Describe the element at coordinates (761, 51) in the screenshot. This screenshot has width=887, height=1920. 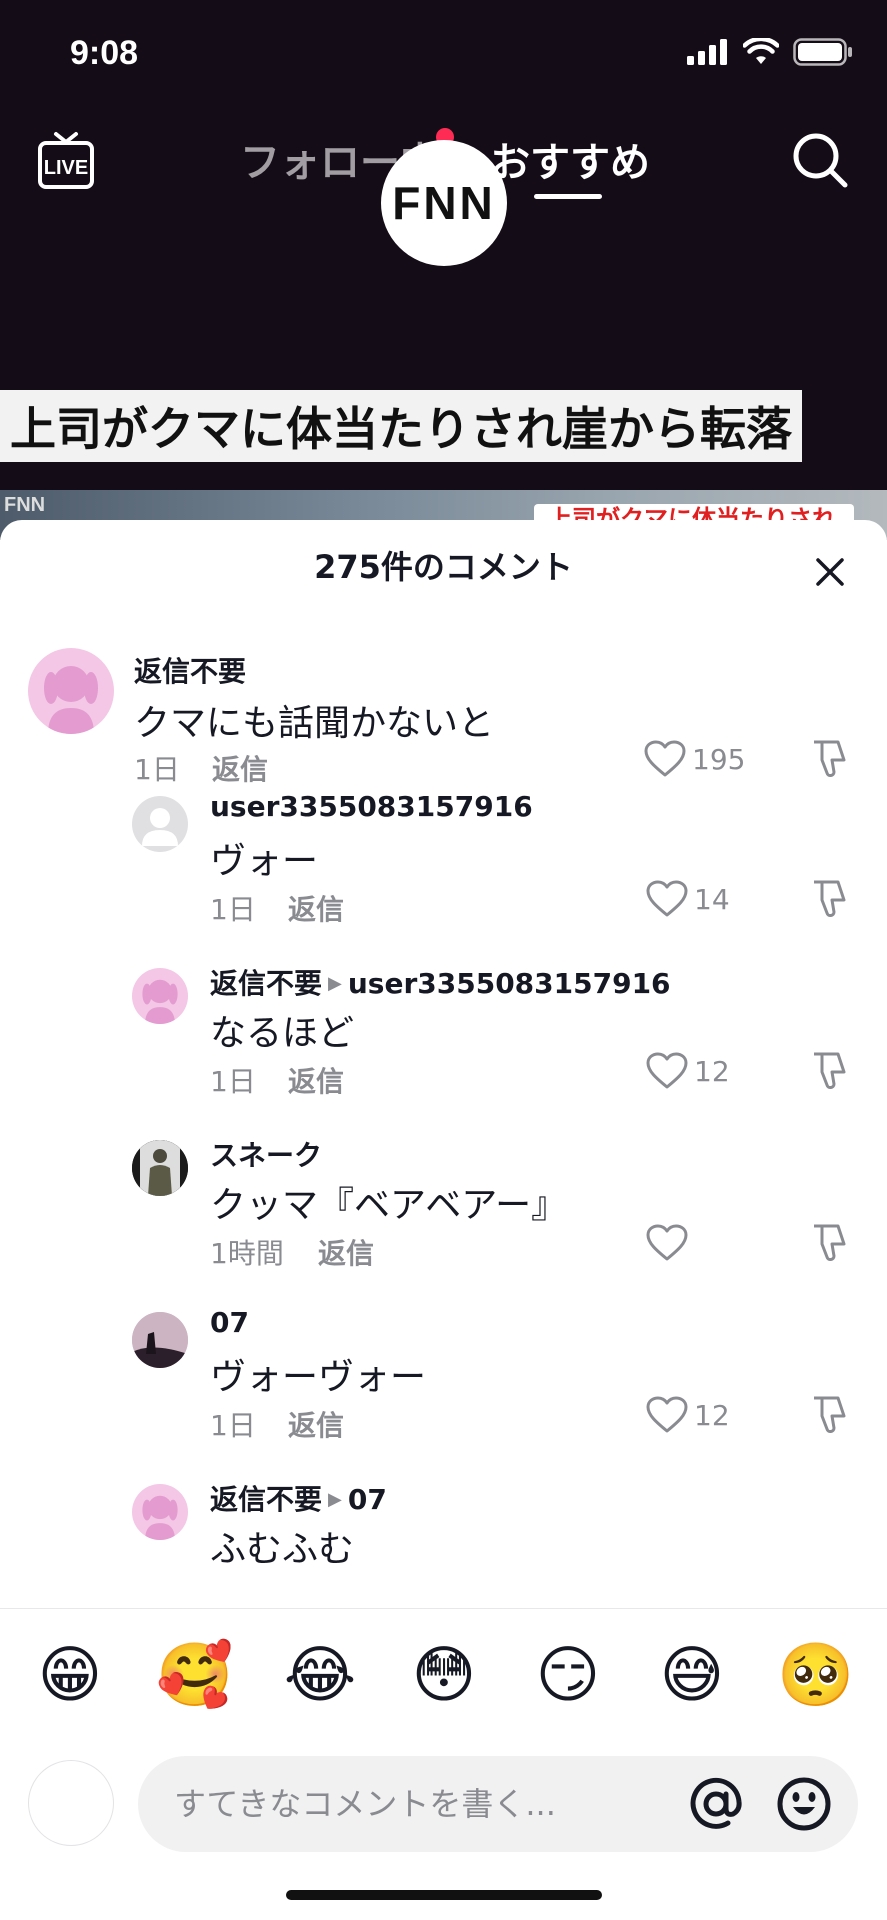
I see `wifi-icon` at that location.